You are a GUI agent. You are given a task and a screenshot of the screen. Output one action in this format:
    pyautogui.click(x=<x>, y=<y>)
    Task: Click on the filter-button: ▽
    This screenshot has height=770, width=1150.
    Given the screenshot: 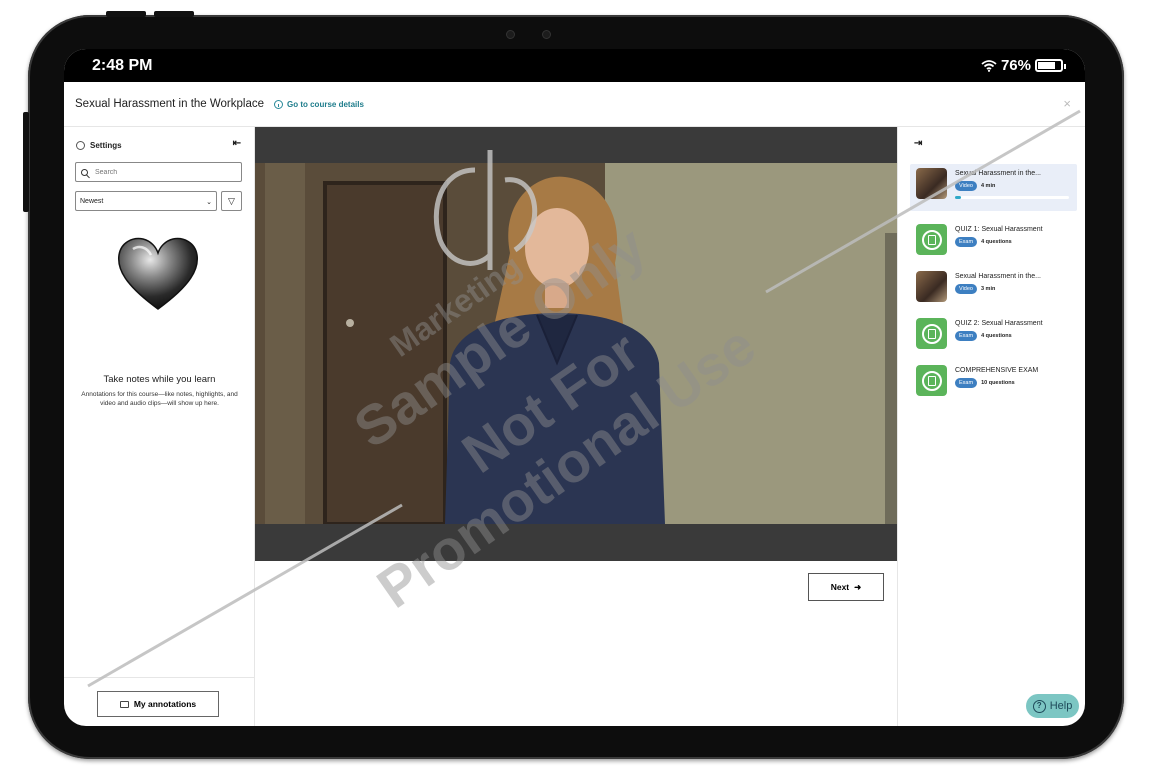 What is the action you would take?
    pyautogui.click(x=231, y=201)
    